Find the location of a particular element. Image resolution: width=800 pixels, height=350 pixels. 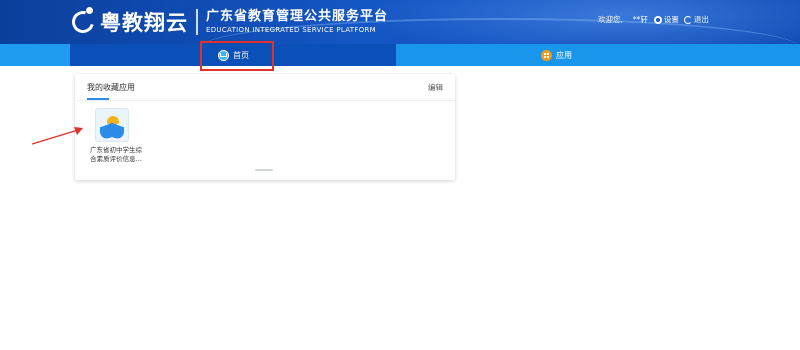

user-area: 欢迎您, **轩 设置 退出 is located at coordinates (656, 19).